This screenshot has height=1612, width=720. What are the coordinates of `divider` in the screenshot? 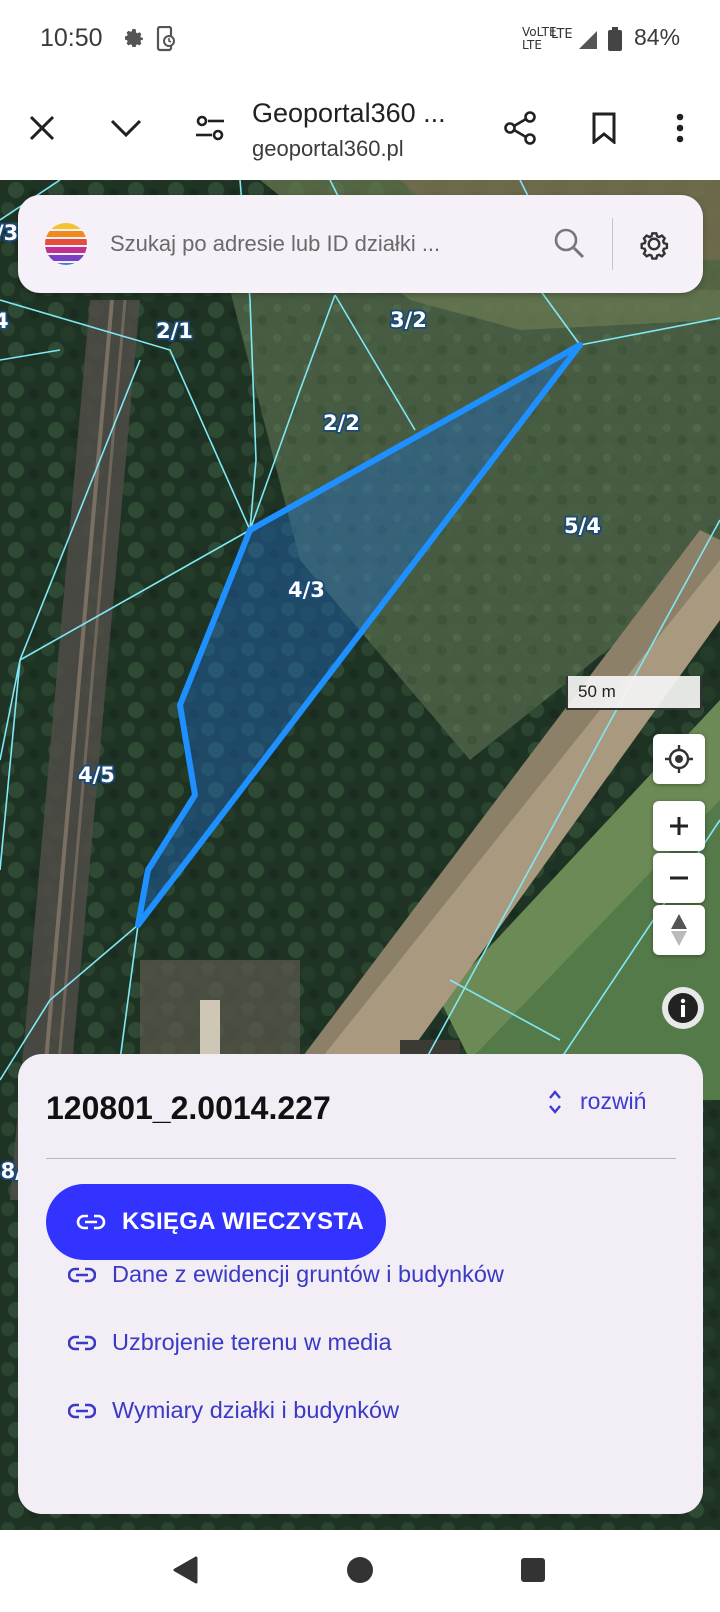 It's located at (361, 1158).